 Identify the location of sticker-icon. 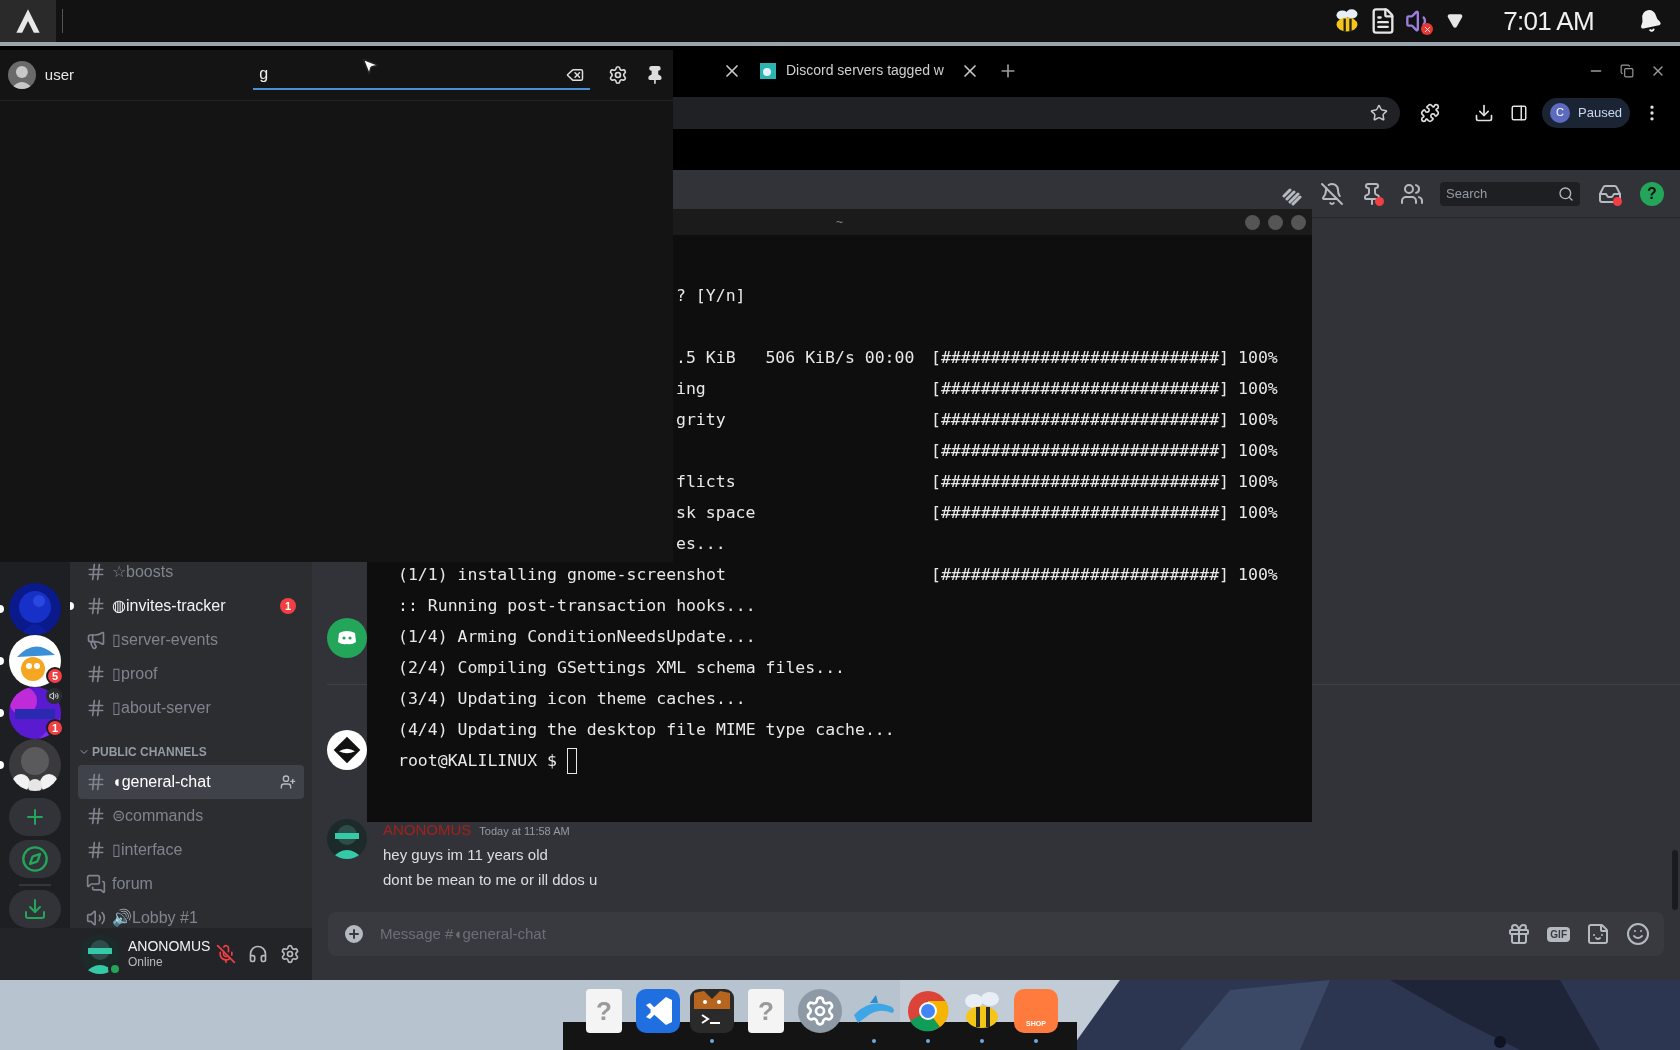
(1598, 934).